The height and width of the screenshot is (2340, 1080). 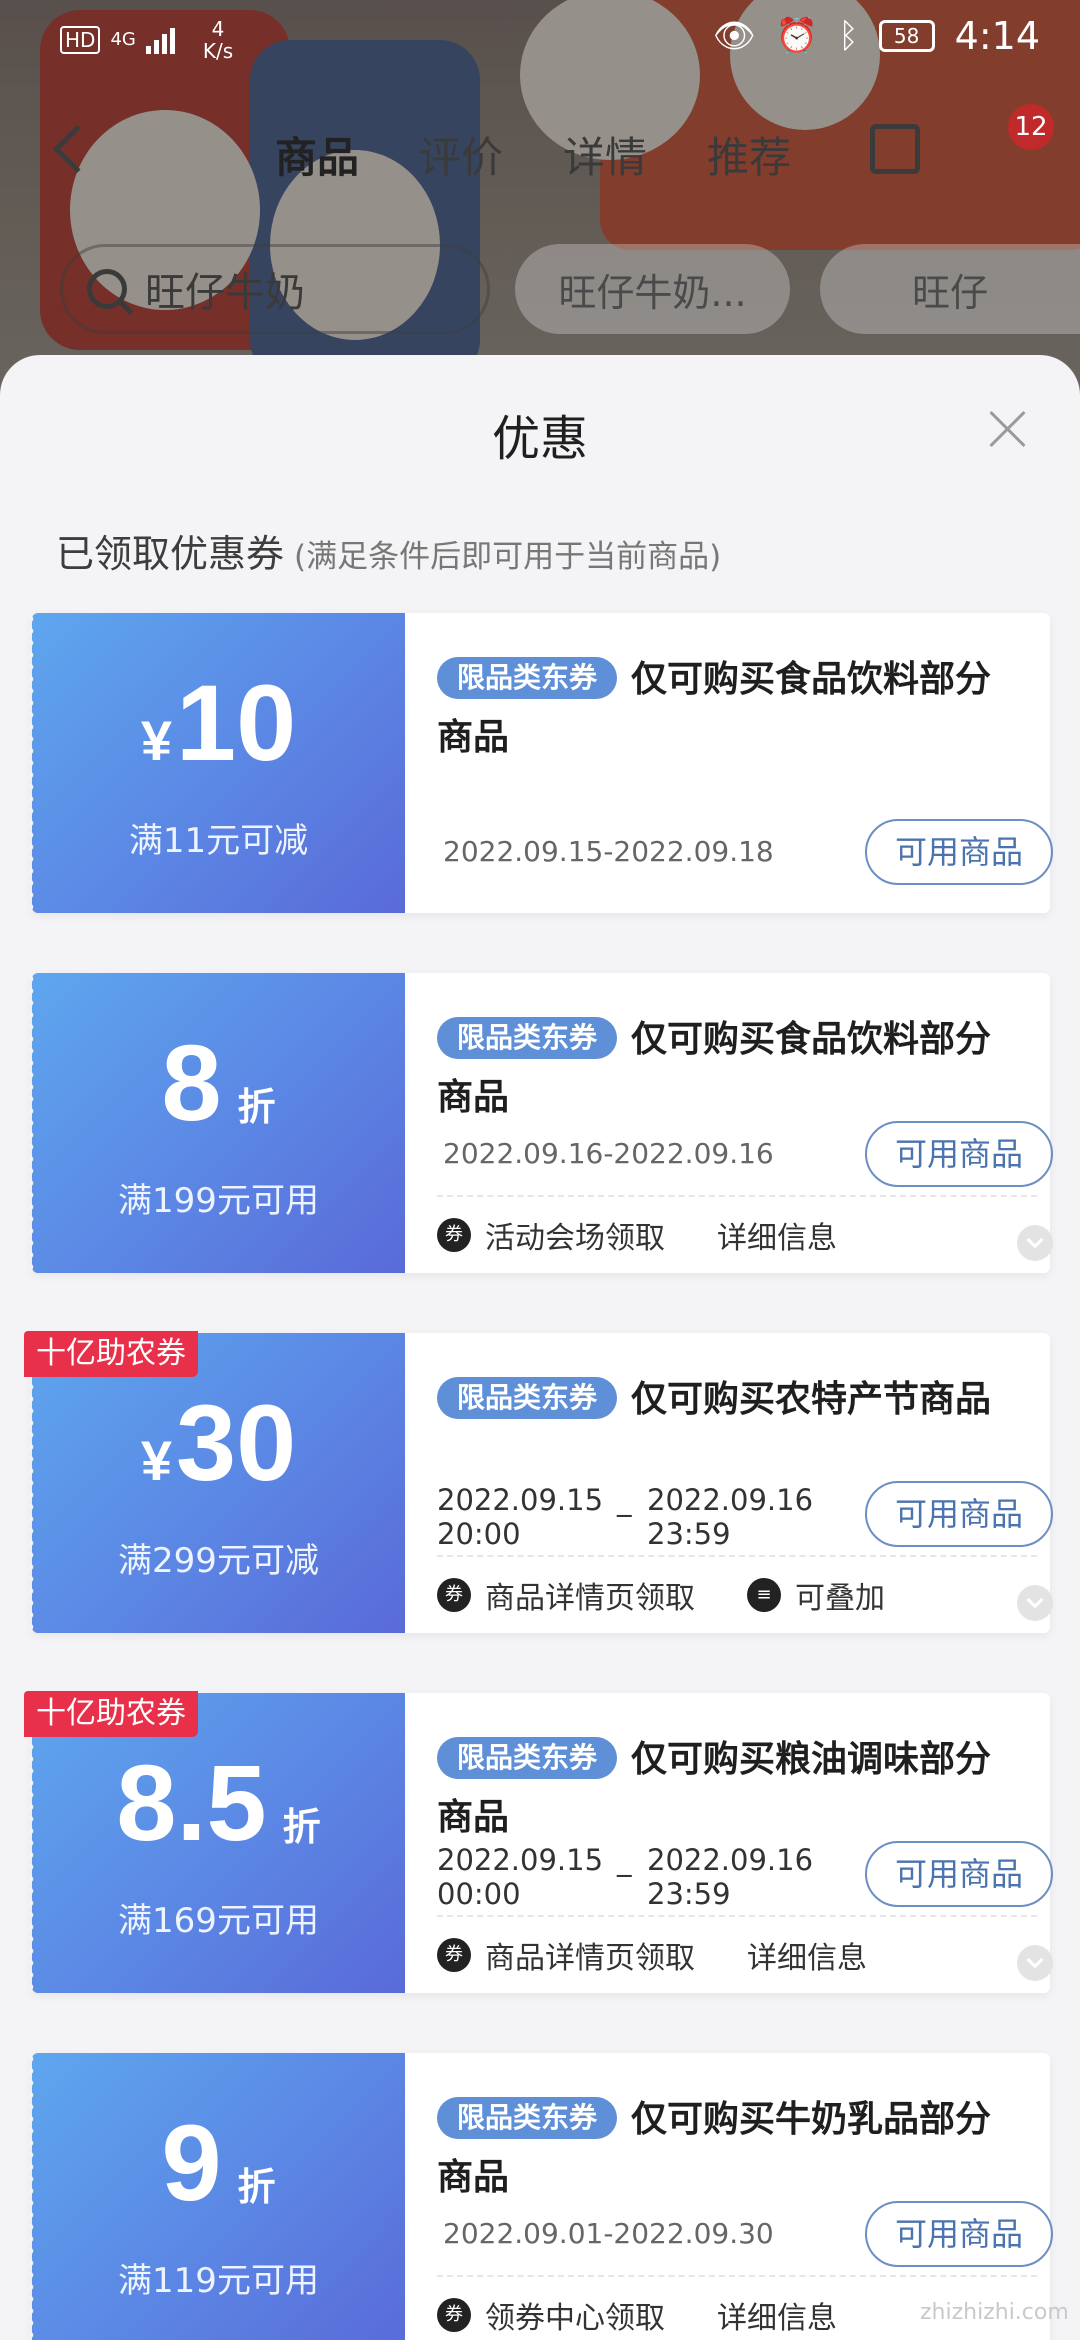 I want to click on clock: 4:14, so click(x=997, y=36).